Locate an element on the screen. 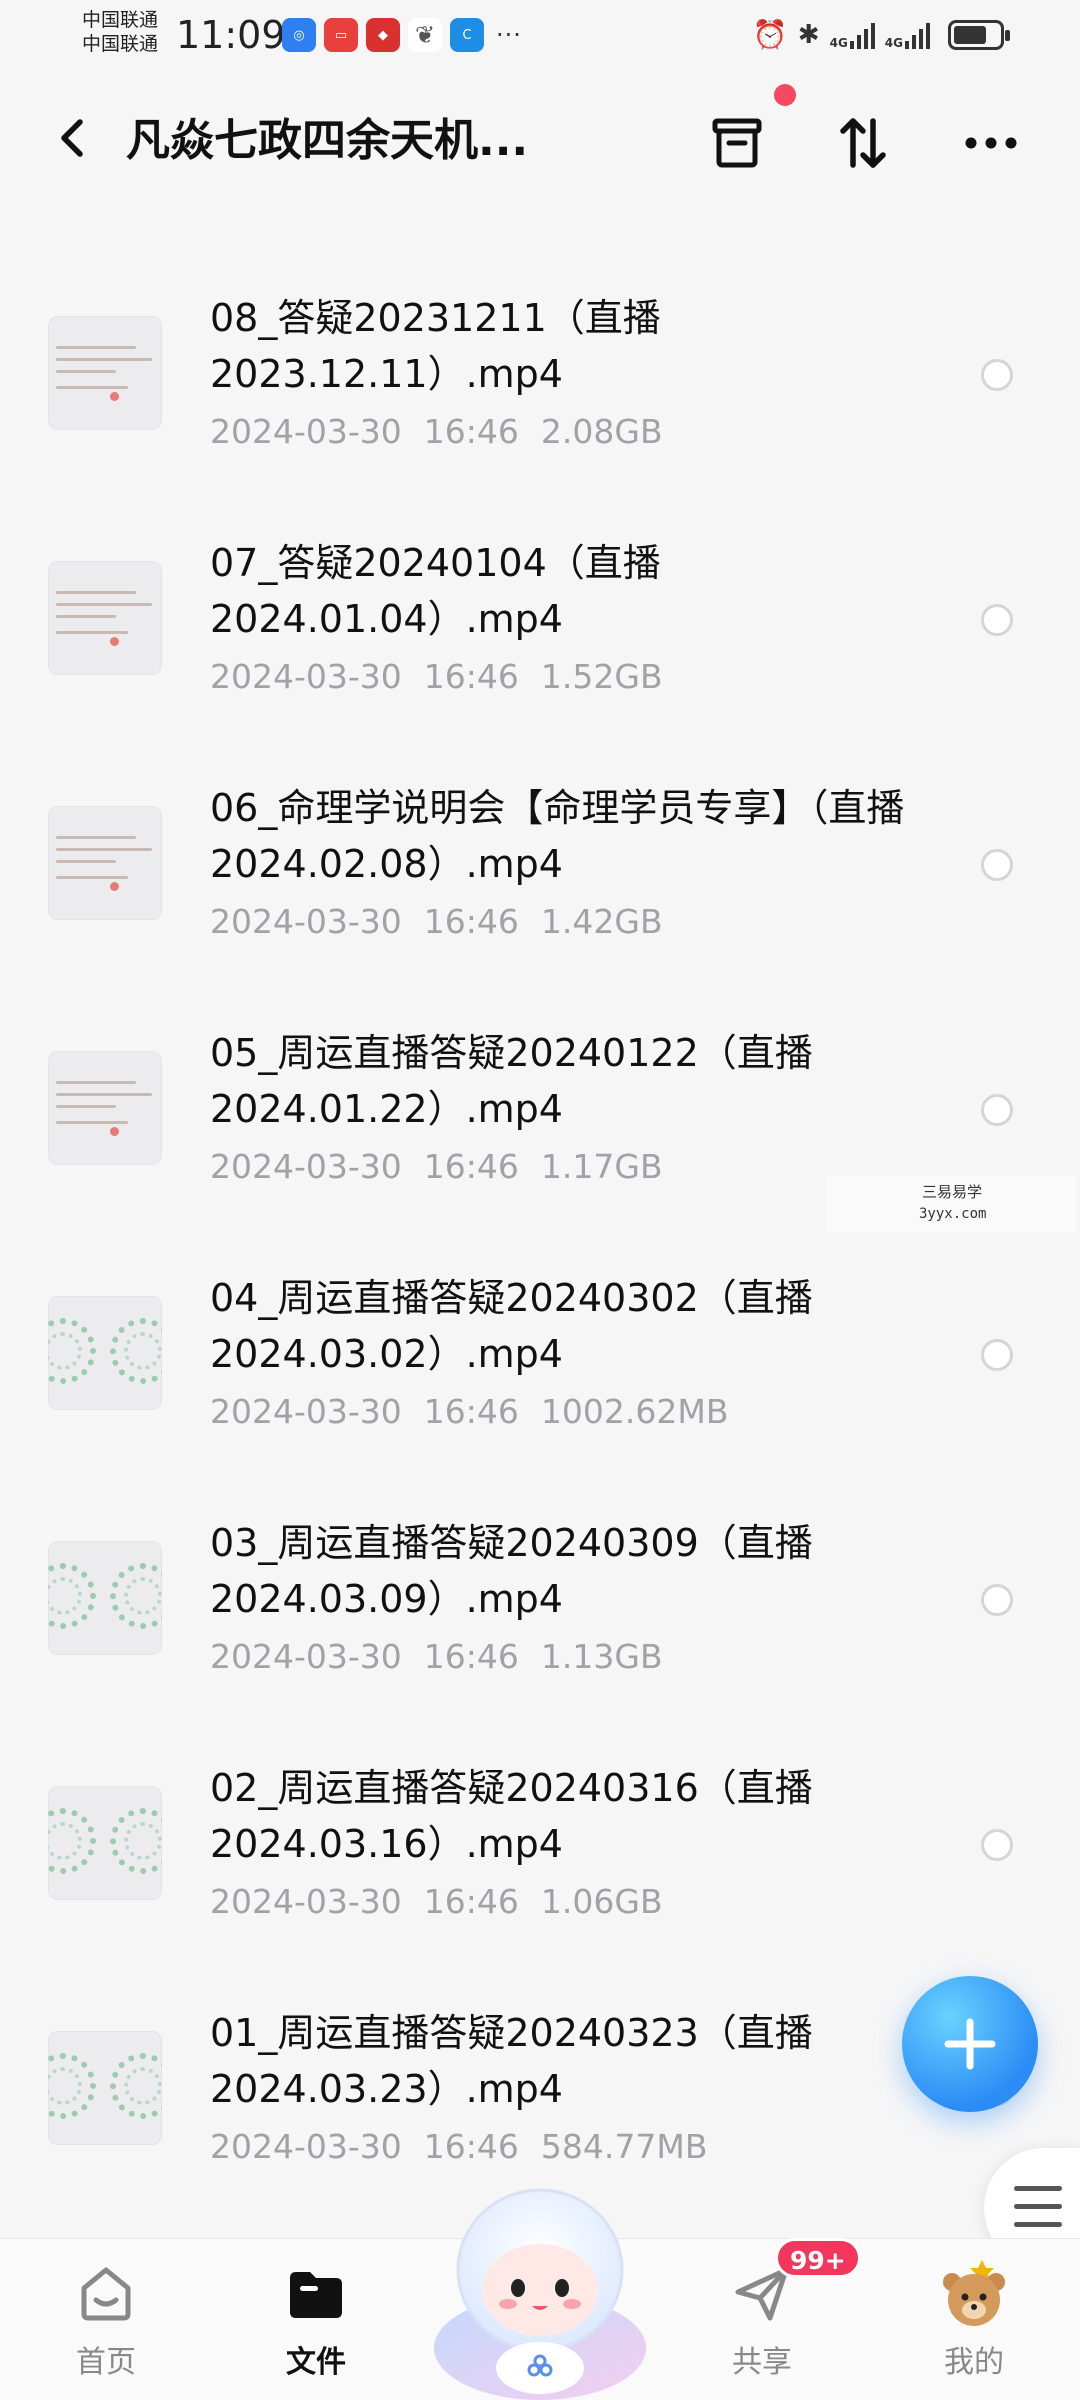 This screenshot has width=1080, height=2400. new-indicator-dot is located at coordinates (785, 95).